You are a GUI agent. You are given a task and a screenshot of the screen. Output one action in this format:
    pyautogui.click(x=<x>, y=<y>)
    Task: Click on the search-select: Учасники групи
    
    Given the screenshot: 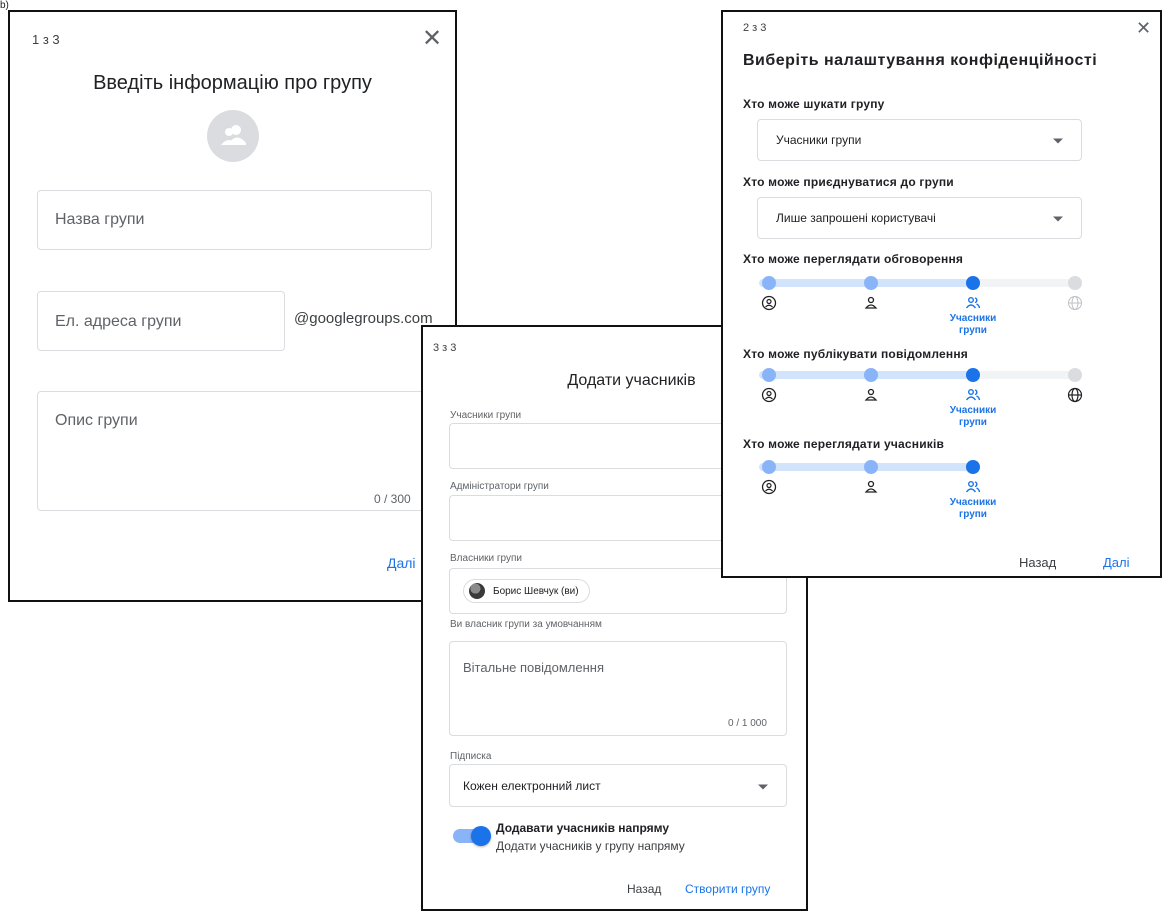 What is the action you would take?
    pyautogui.click(x=919, y=140)
    